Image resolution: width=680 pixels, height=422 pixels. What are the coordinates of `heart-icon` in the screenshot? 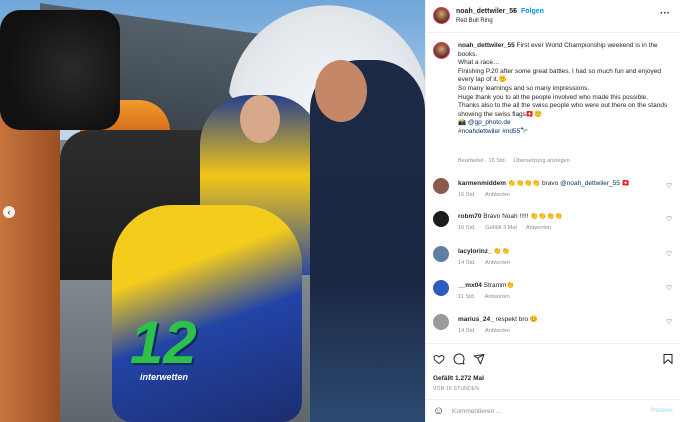 It's located at (439, 360).